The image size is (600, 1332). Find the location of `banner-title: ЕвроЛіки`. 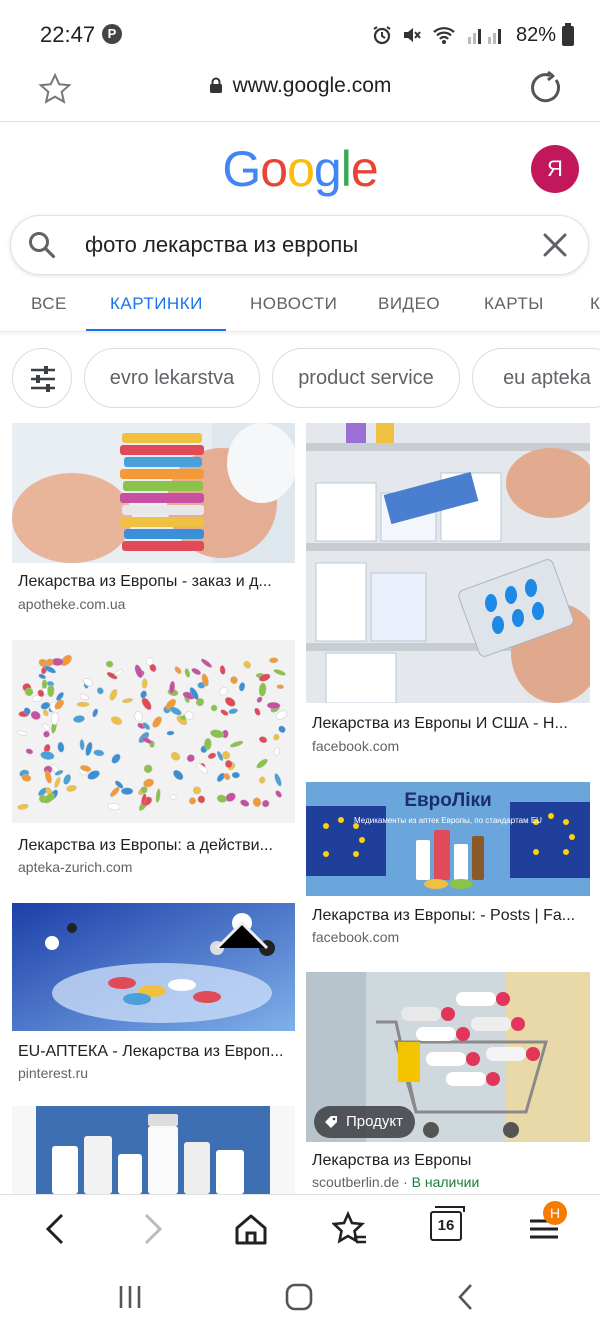

banner-title: ЕвроЛіки is located at coordinates (448, 800).